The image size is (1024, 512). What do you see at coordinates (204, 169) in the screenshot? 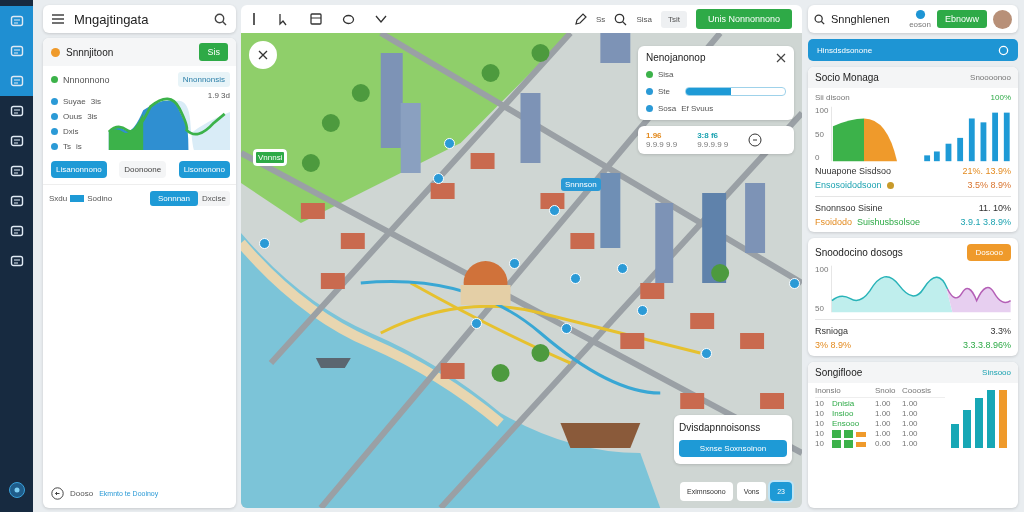
I see `action-button: Lisononono` at bounding box center [204, 169].